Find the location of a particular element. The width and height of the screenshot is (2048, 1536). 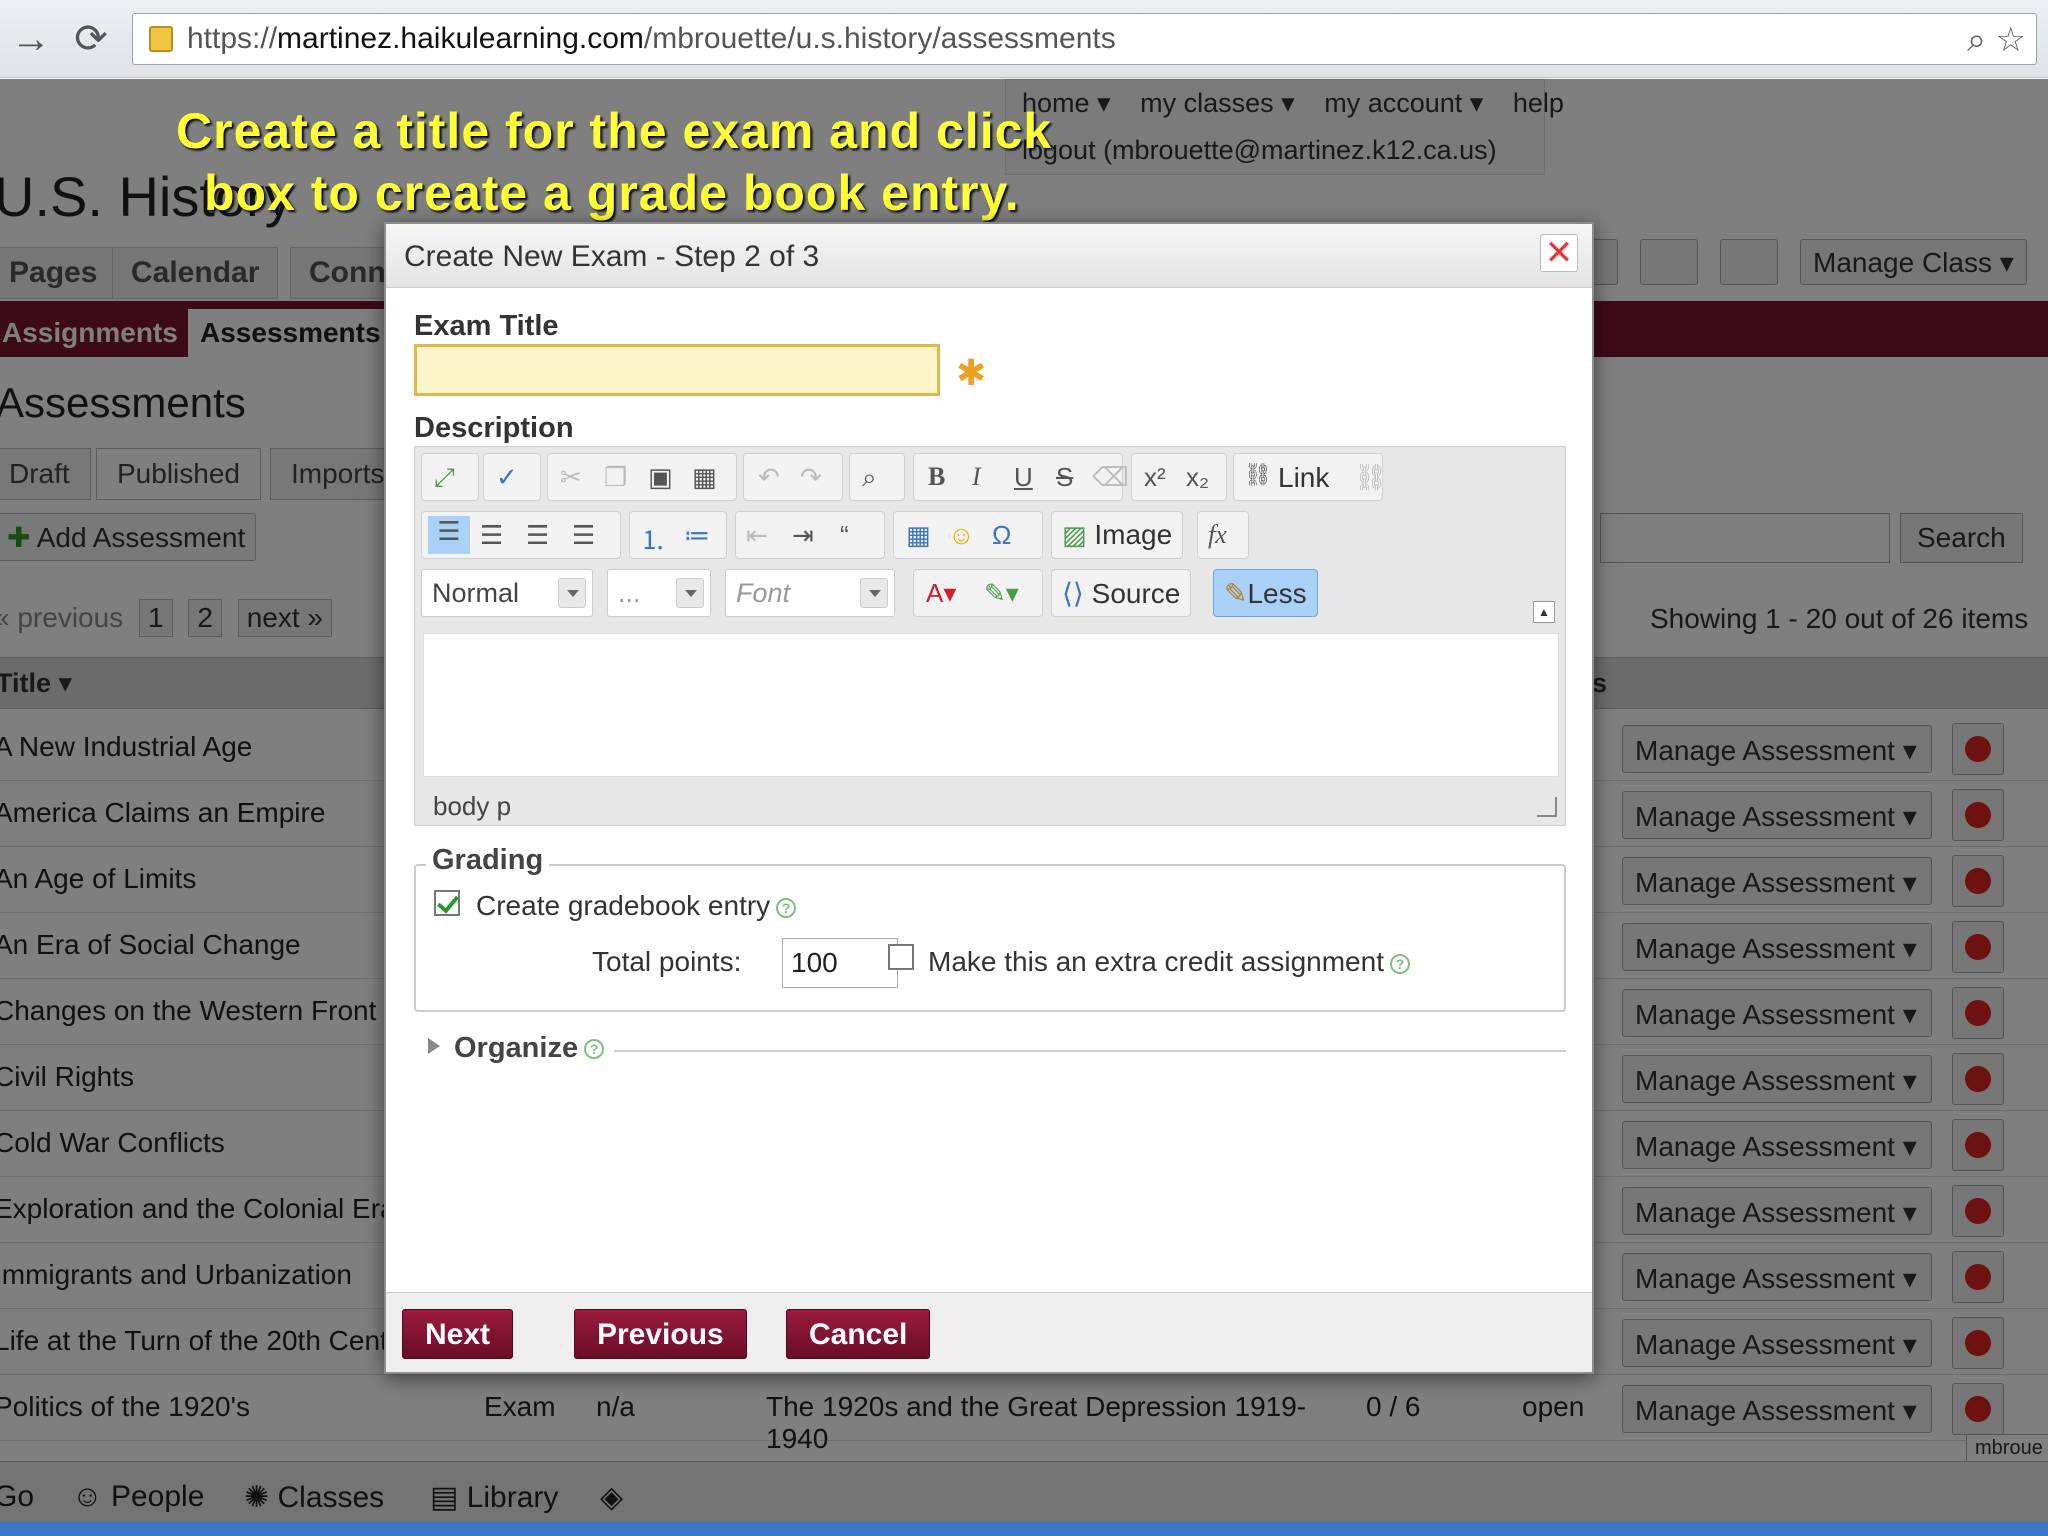

font-select: Font is located at coordinates (810, 593).